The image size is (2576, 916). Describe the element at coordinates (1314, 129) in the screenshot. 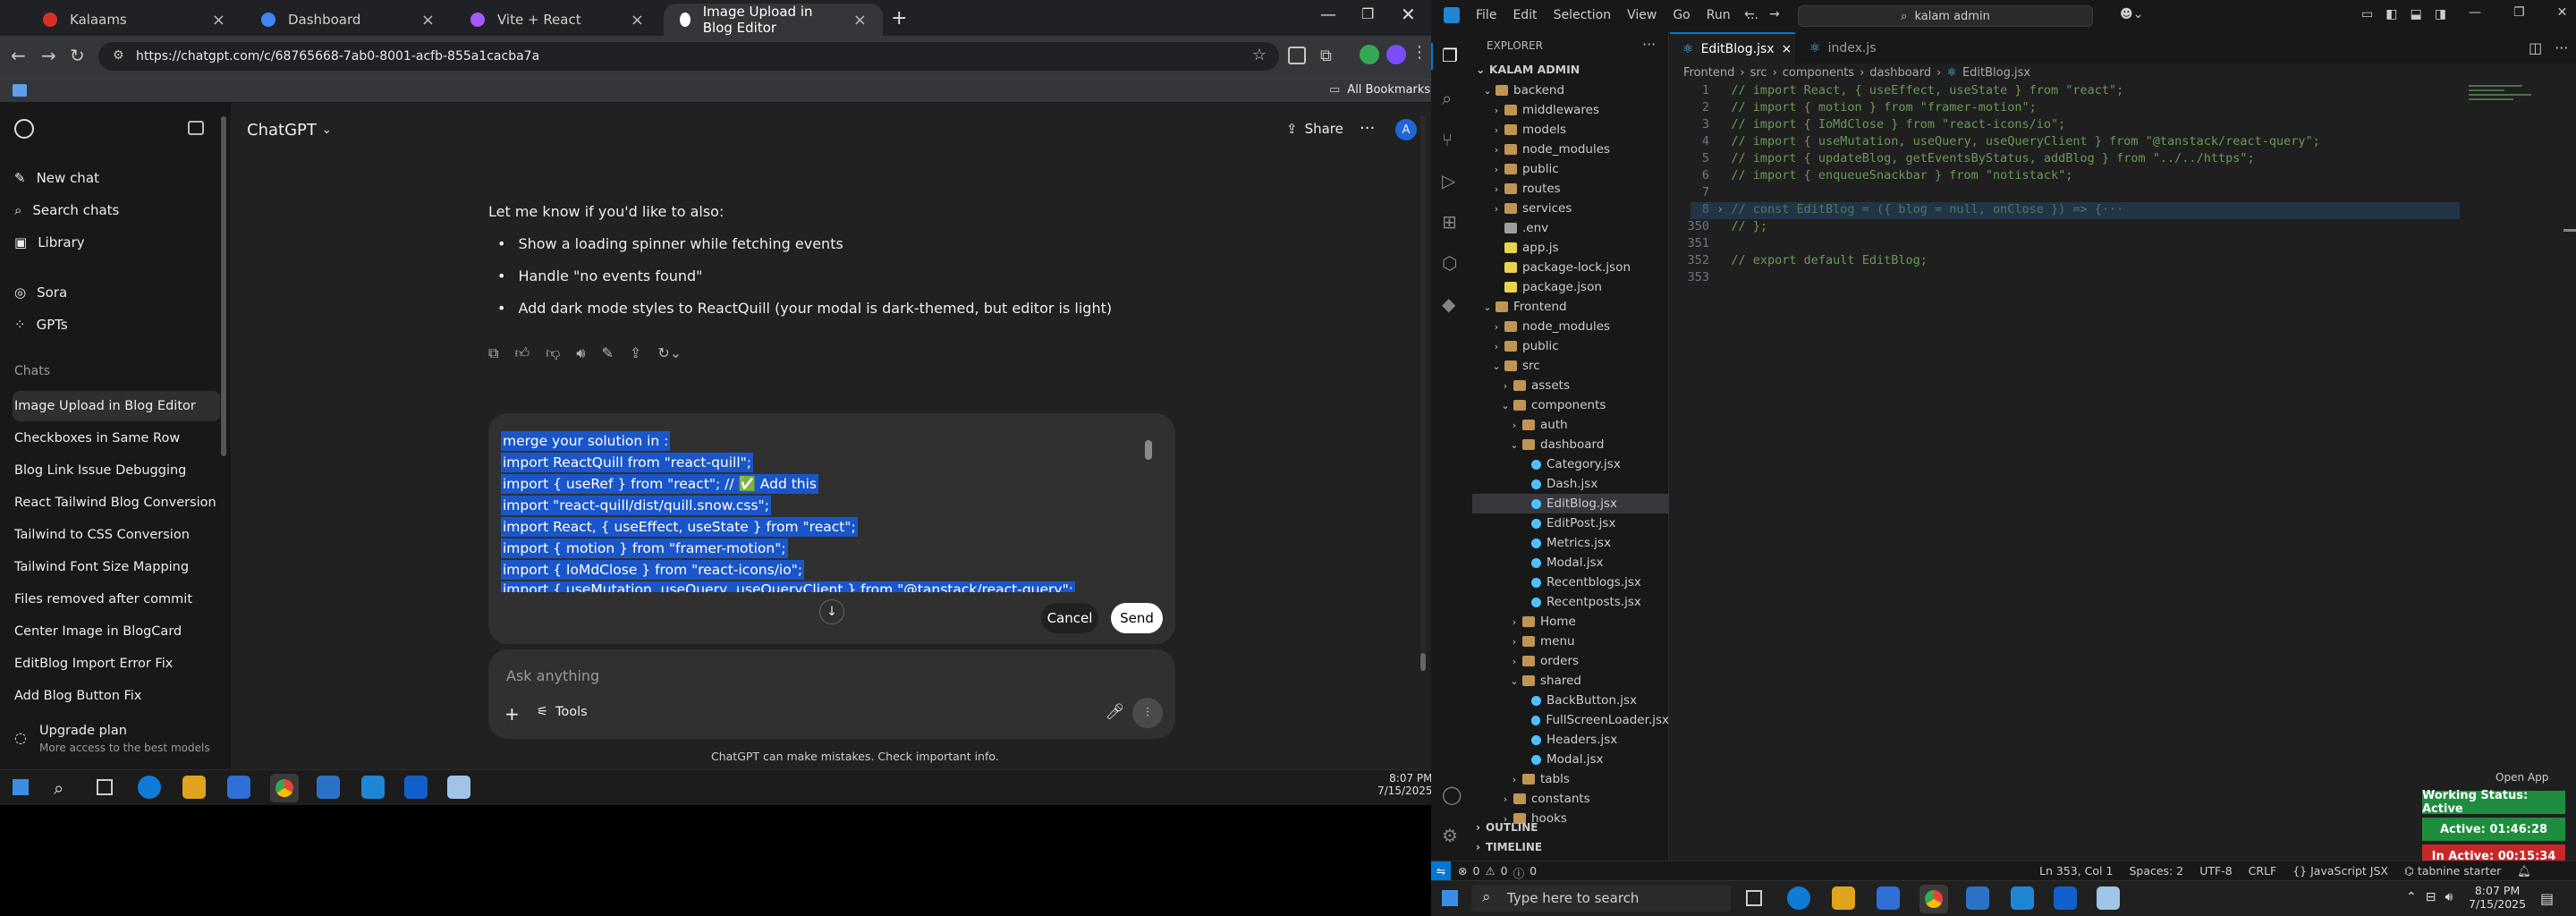

I see `share-button: ⇪ Share` at that location.